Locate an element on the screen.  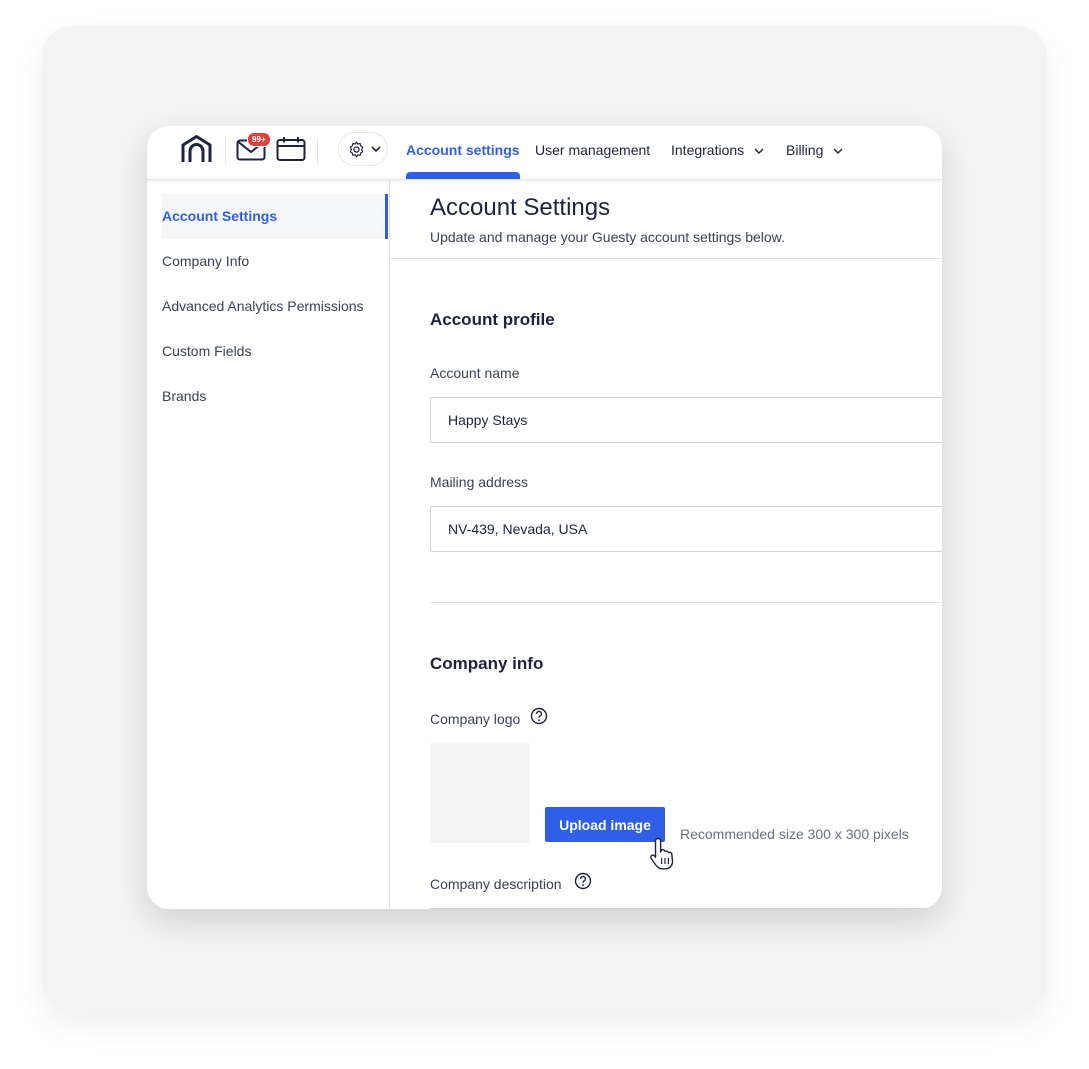
sidebar-item-advanced-analytics-permissions: Advanced Analytics Permissions is located at coordinates (275, 306).